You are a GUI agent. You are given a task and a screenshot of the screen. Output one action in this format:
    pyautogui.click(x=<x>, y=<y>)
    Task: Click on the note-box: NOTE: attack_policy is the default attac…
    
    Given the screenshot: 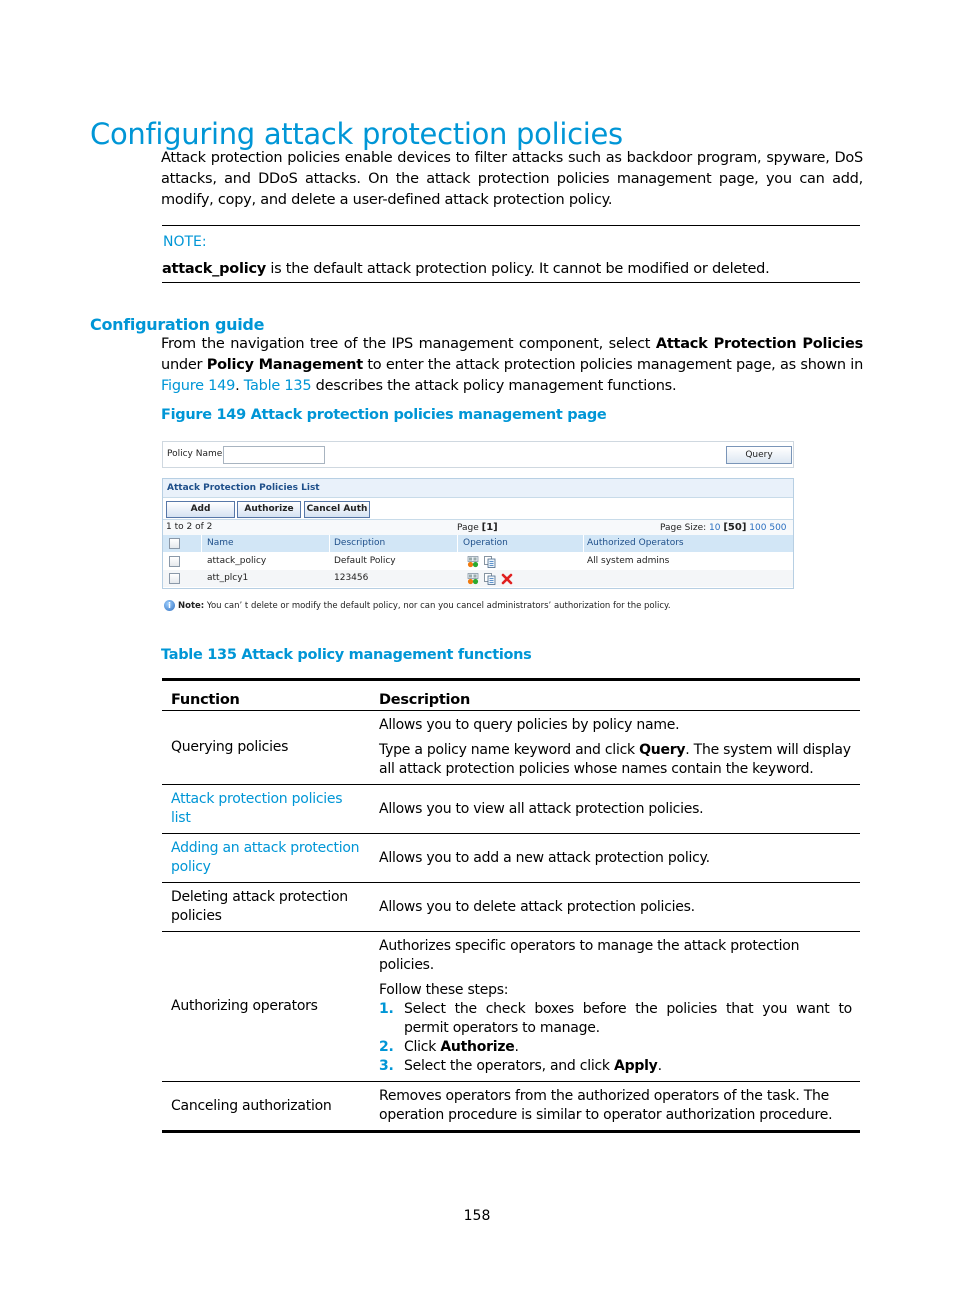 What is the action you would take?
    pyautogui.click(x=511, y=254)
    